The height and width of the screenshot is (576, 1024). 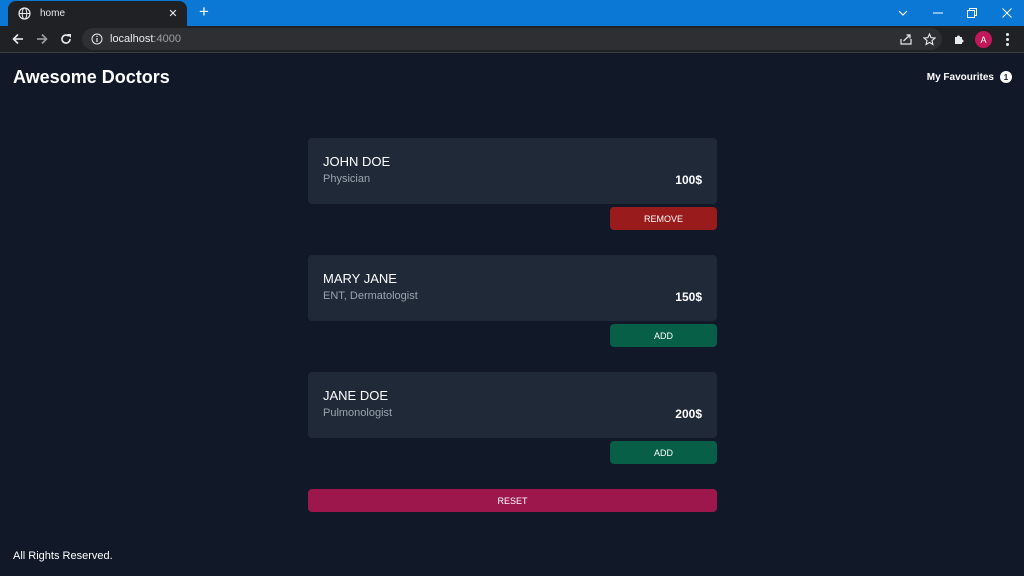 What do you see at coordinates (1007, 39) in the screenshot?
I see `browser-menu-icon` at bounding box center [1007, 39].